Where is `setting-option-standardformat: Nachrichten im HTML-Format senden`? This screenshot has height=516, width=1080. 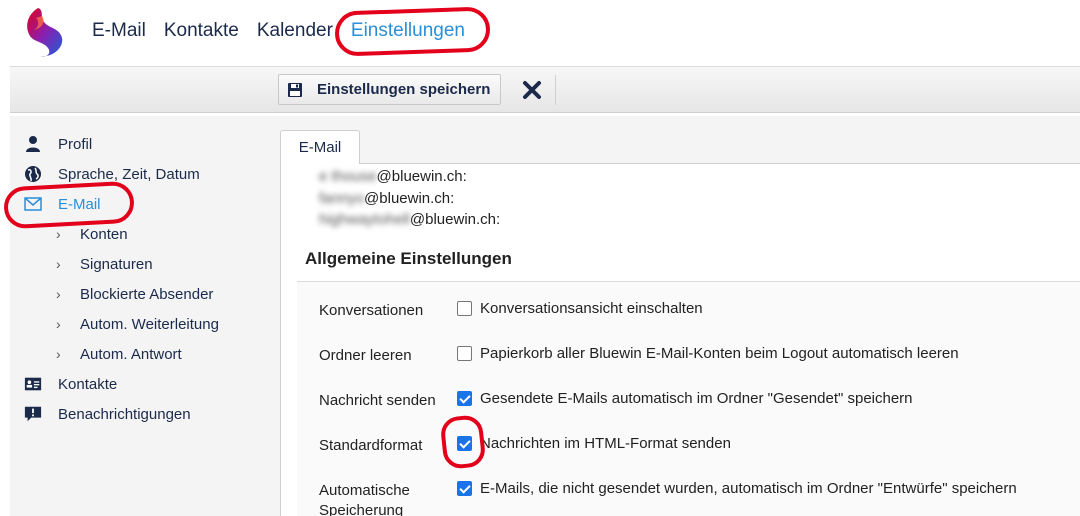 setting-option-standardformat: Nachrichten im HTML-Format senden is located at coordinates (594, 443).